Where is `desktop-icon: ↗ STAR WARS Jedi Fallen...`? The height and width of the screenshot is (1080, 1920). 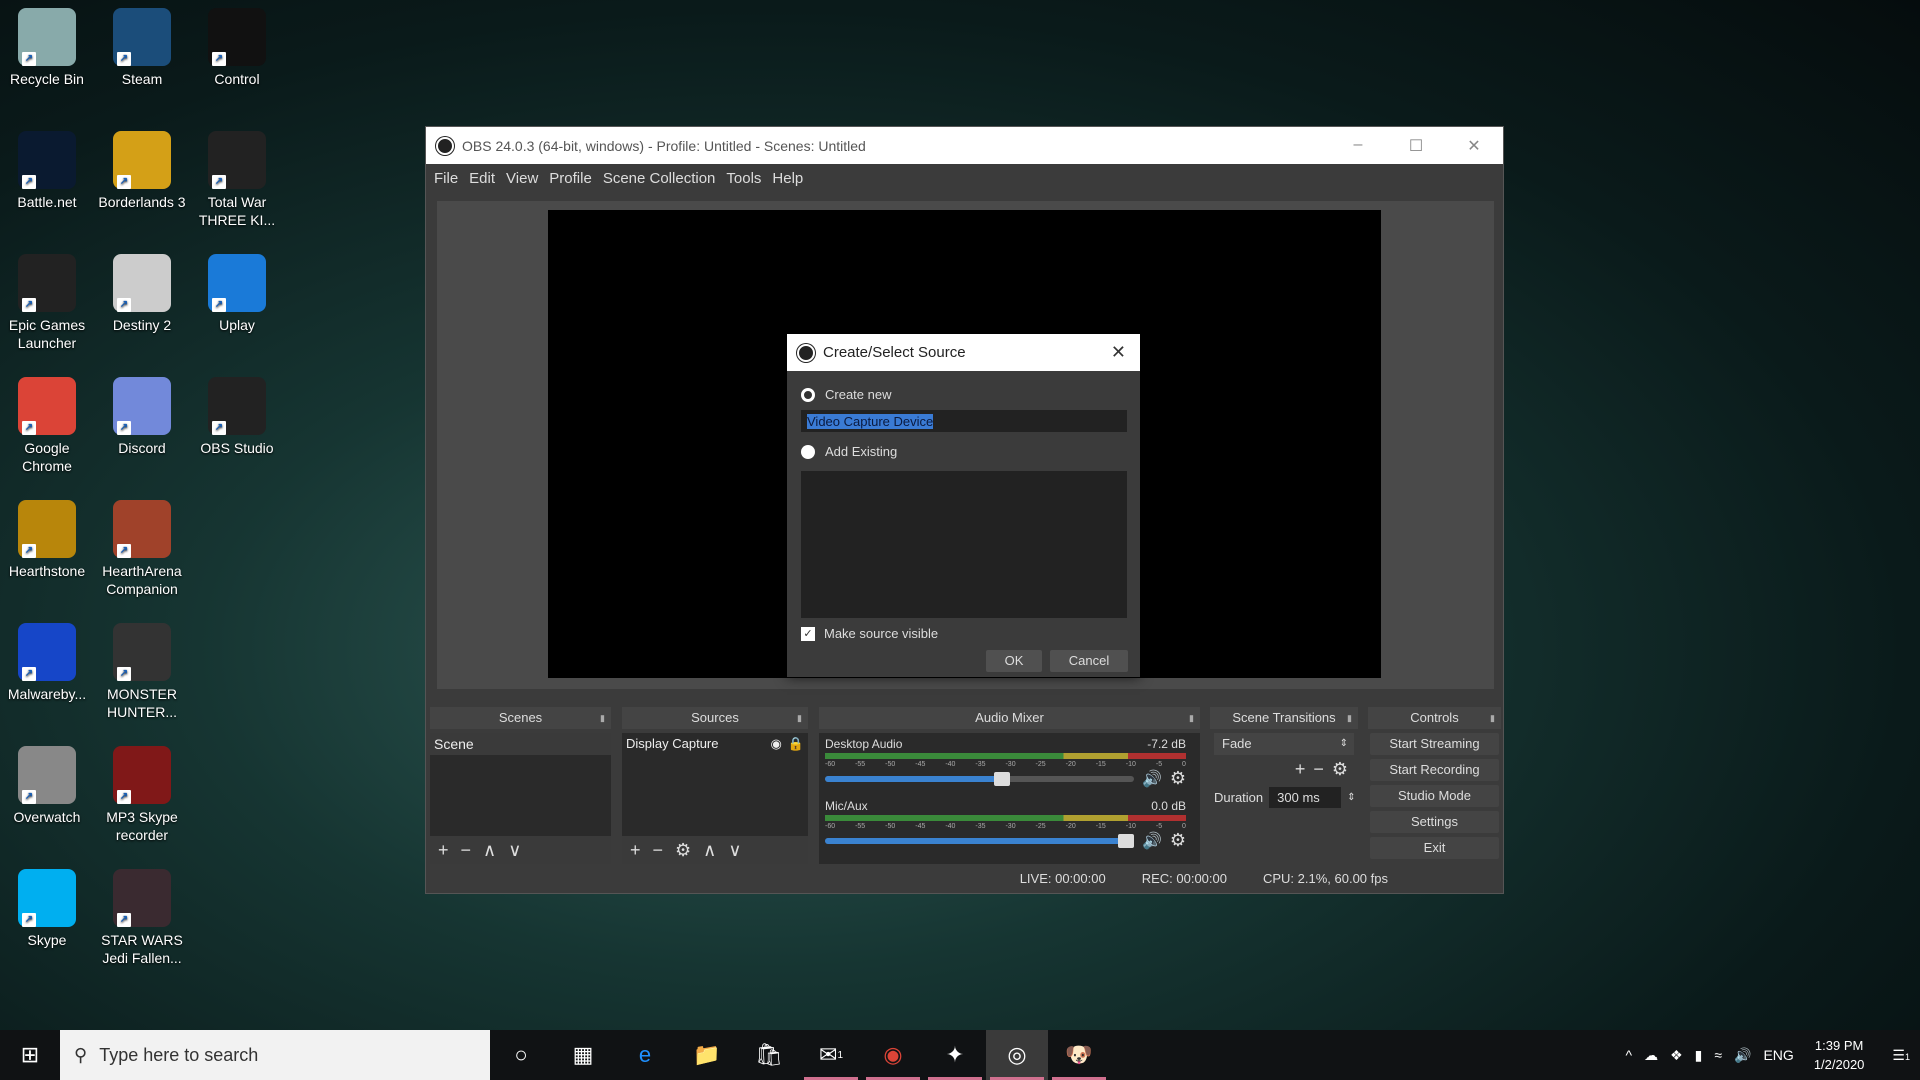
desktop-icon: ↗ STAR WARS Jedi Fallen... is located at coordinates (142, 916).